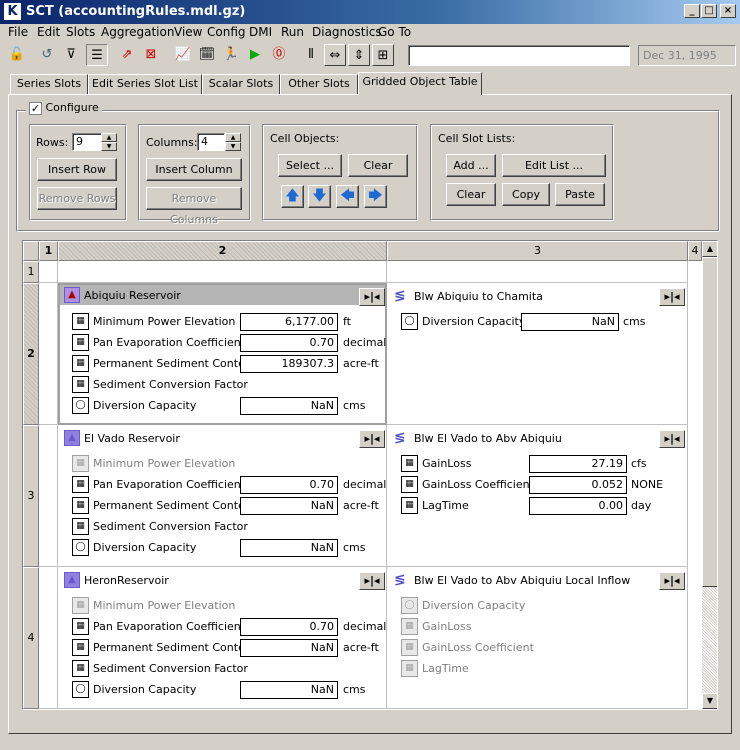 The width and height of the screenshot is (740, 750). I want to click on paste-button: Paste, so click(580, 194).